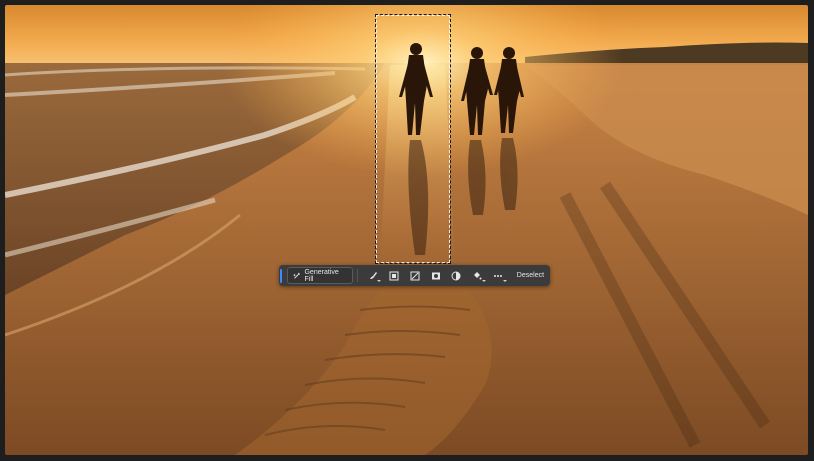  What do you see at coordinates (413, 139) in the screenshot?
I see `marquee-selection` at bounding box center [413, 139].